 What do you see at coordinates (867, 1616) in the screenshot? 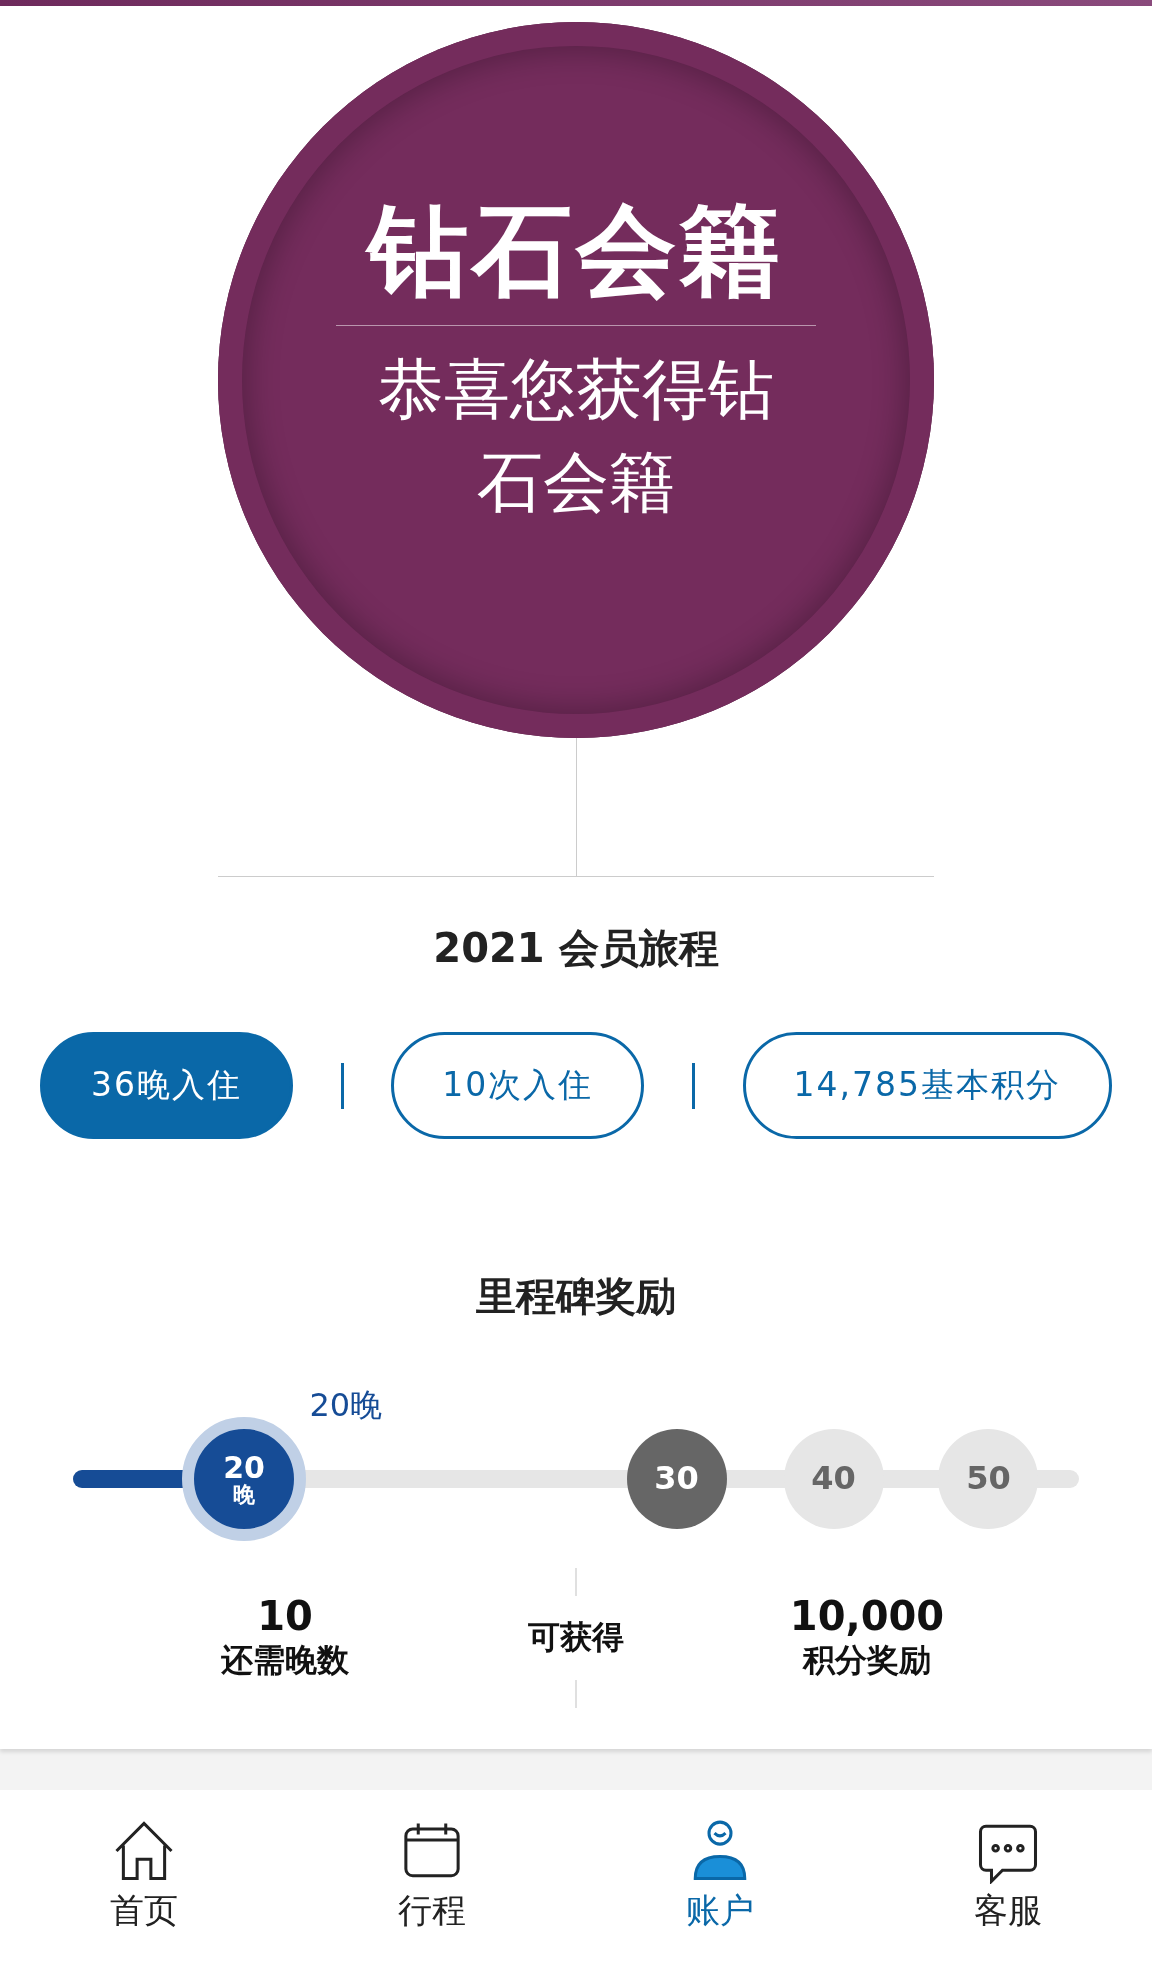
I see `reward-value: 10,000` at bounding box center [867, 1616].